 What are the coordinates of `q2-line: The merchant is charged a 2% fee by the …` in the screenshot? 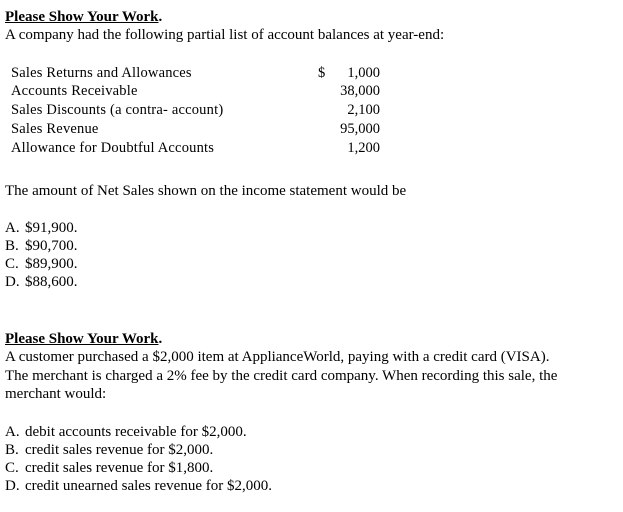 It's located at (281, 376).